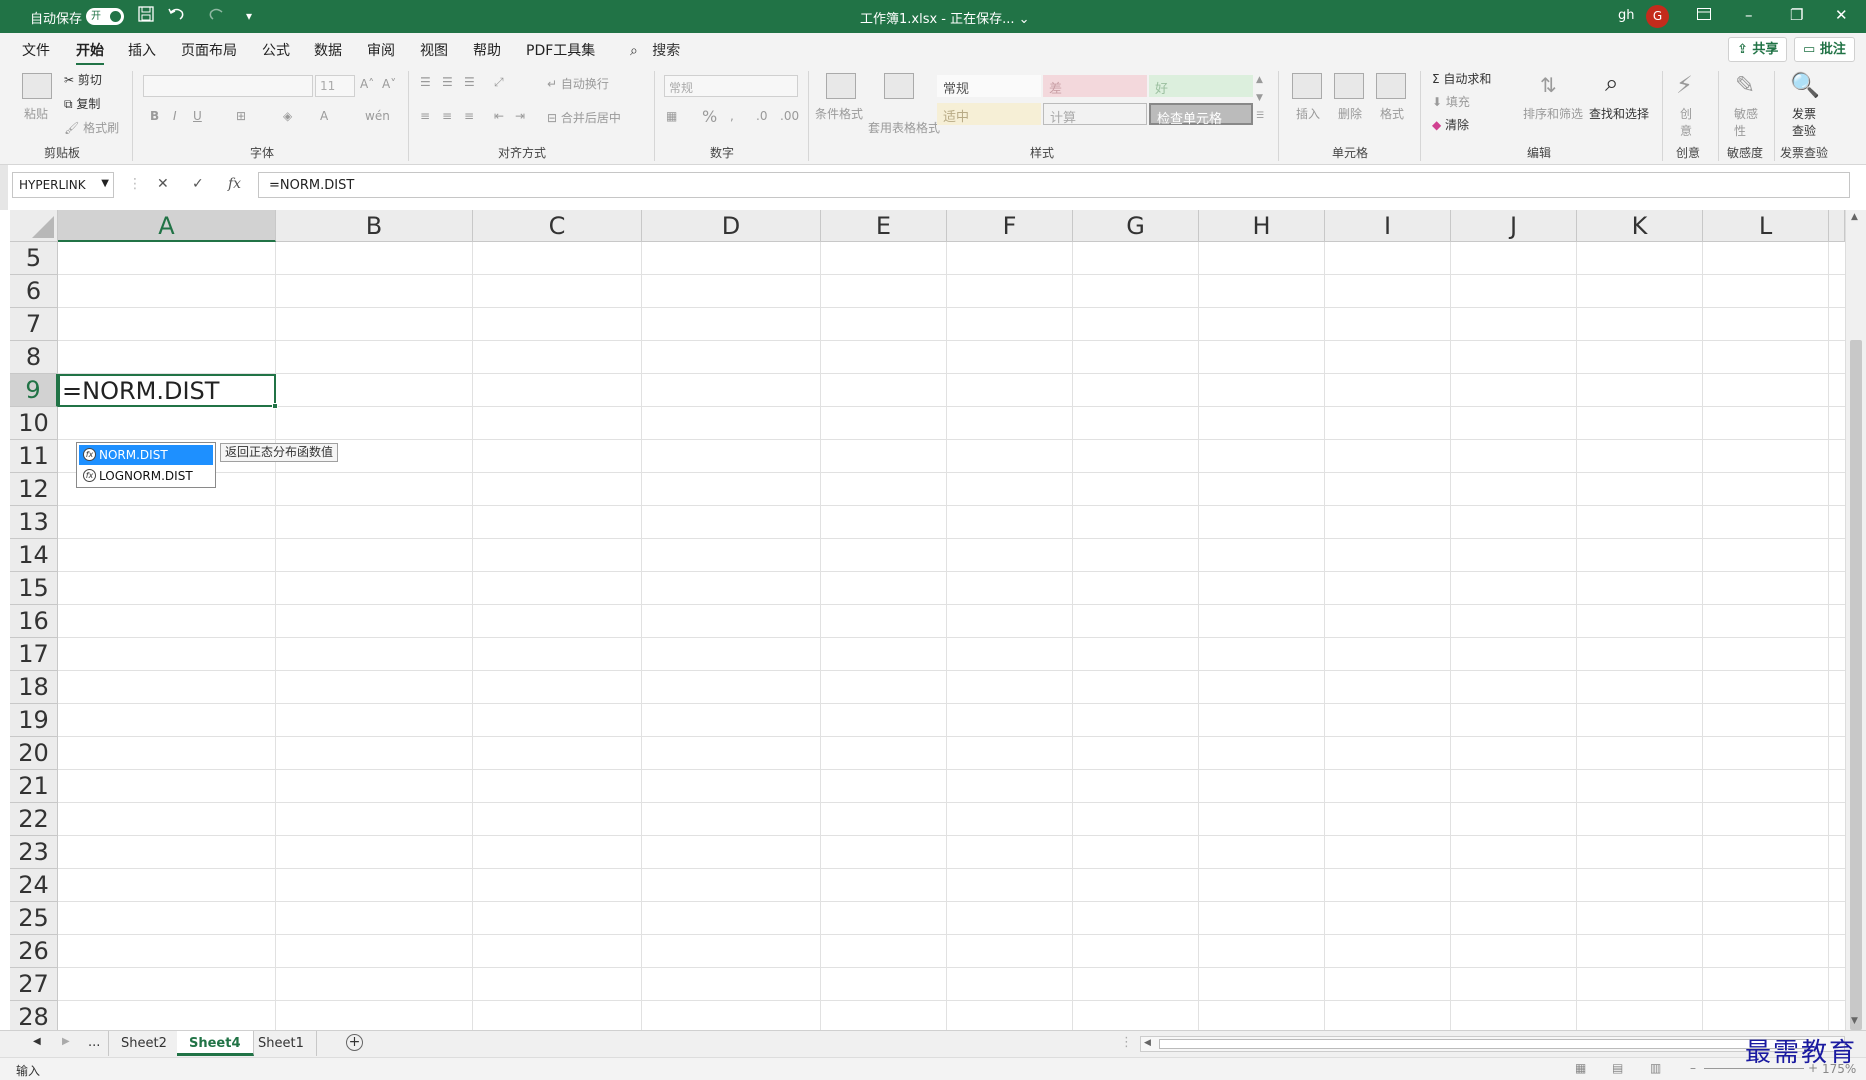 This screenshot has height=1080, width=1866. I want to click on column-header-k: K, so click(1640, 226).